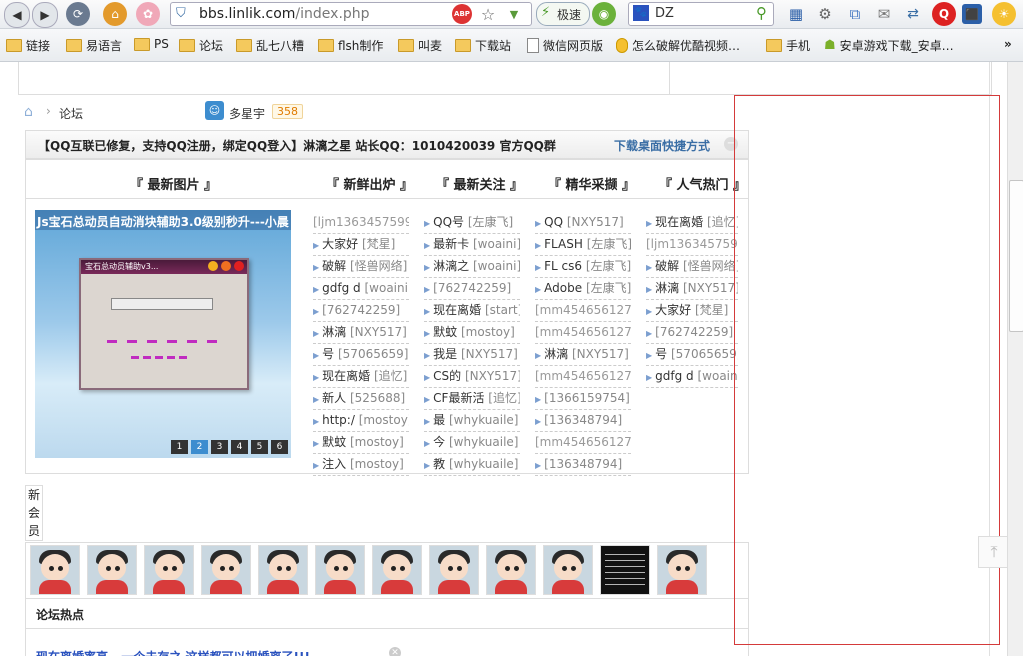 The width and height of the screenshot is (1023, 656). I want to click on hot-thread-link: 现在离婚率高 - 一个去存之 这样都可以把婚离了!!!, so click(173, 652).